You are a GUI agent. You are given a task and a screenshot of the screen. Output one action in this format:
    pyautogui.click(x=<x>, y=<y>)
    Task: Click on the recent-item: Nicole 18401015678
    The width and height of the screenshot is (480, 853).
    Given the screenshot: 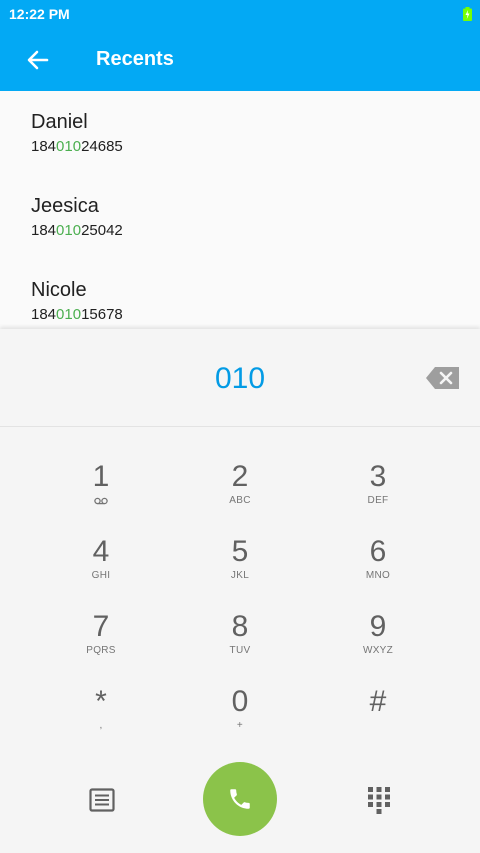 What is the action you would take?
    pyautogui.click(x=240, y=294)
    